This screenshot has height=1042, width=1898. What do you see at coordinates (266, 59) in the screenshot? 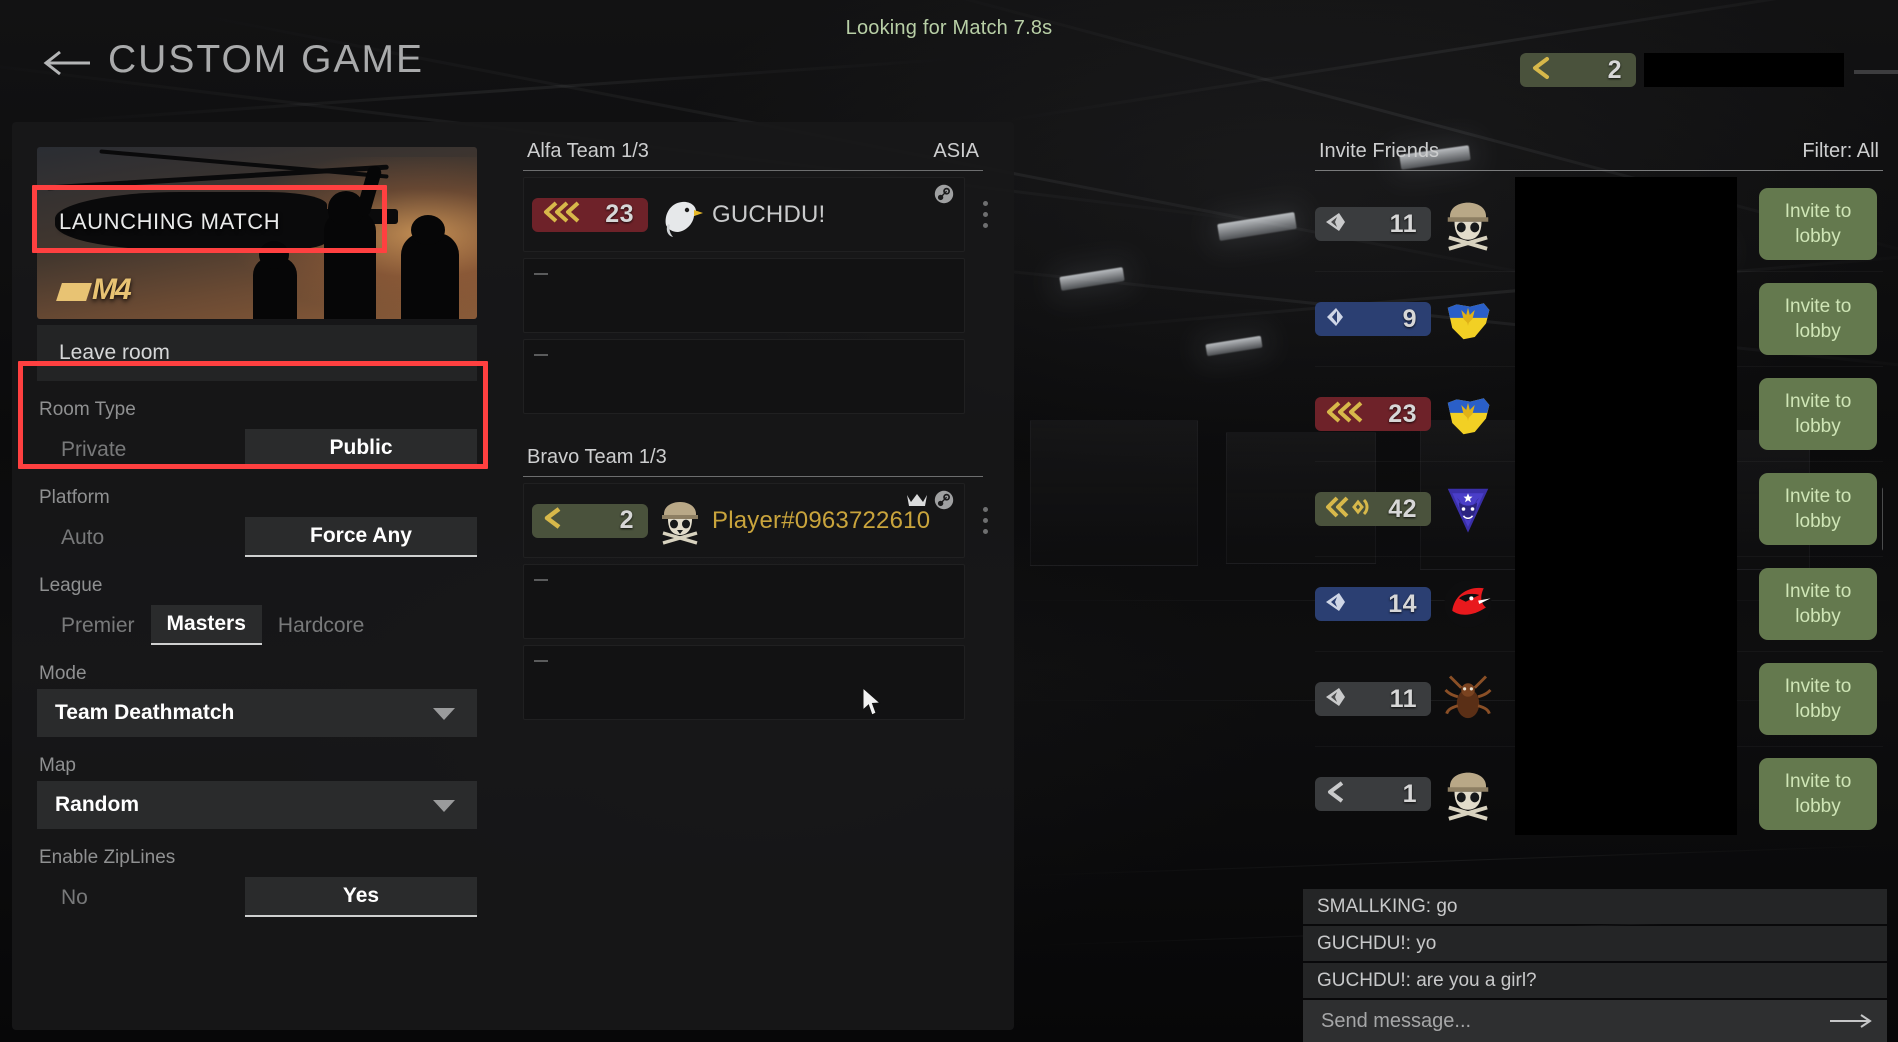
I see `page-title: CUSTOM GAME` at bounding box center [266, 59].